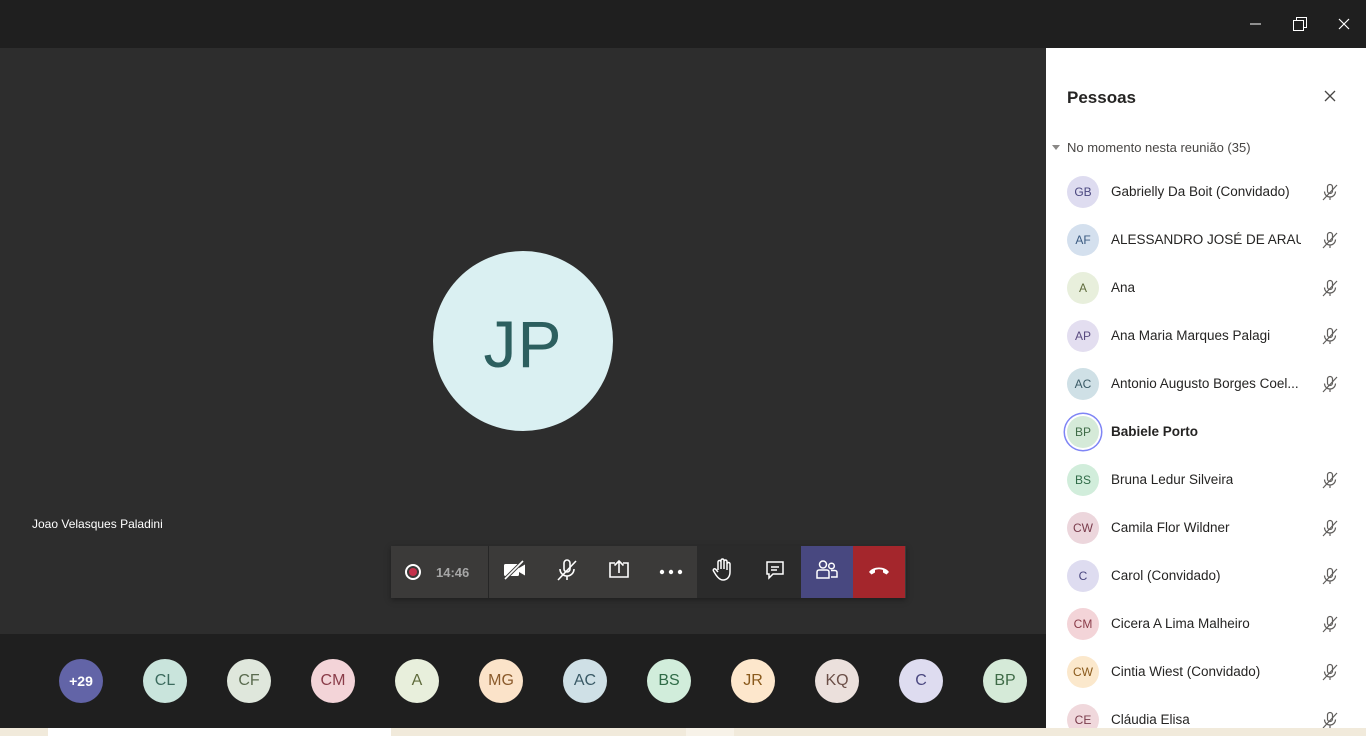 The width and height of the screenshot is (1366, 736). I want to click on minimize-button, so click(1256, 24).